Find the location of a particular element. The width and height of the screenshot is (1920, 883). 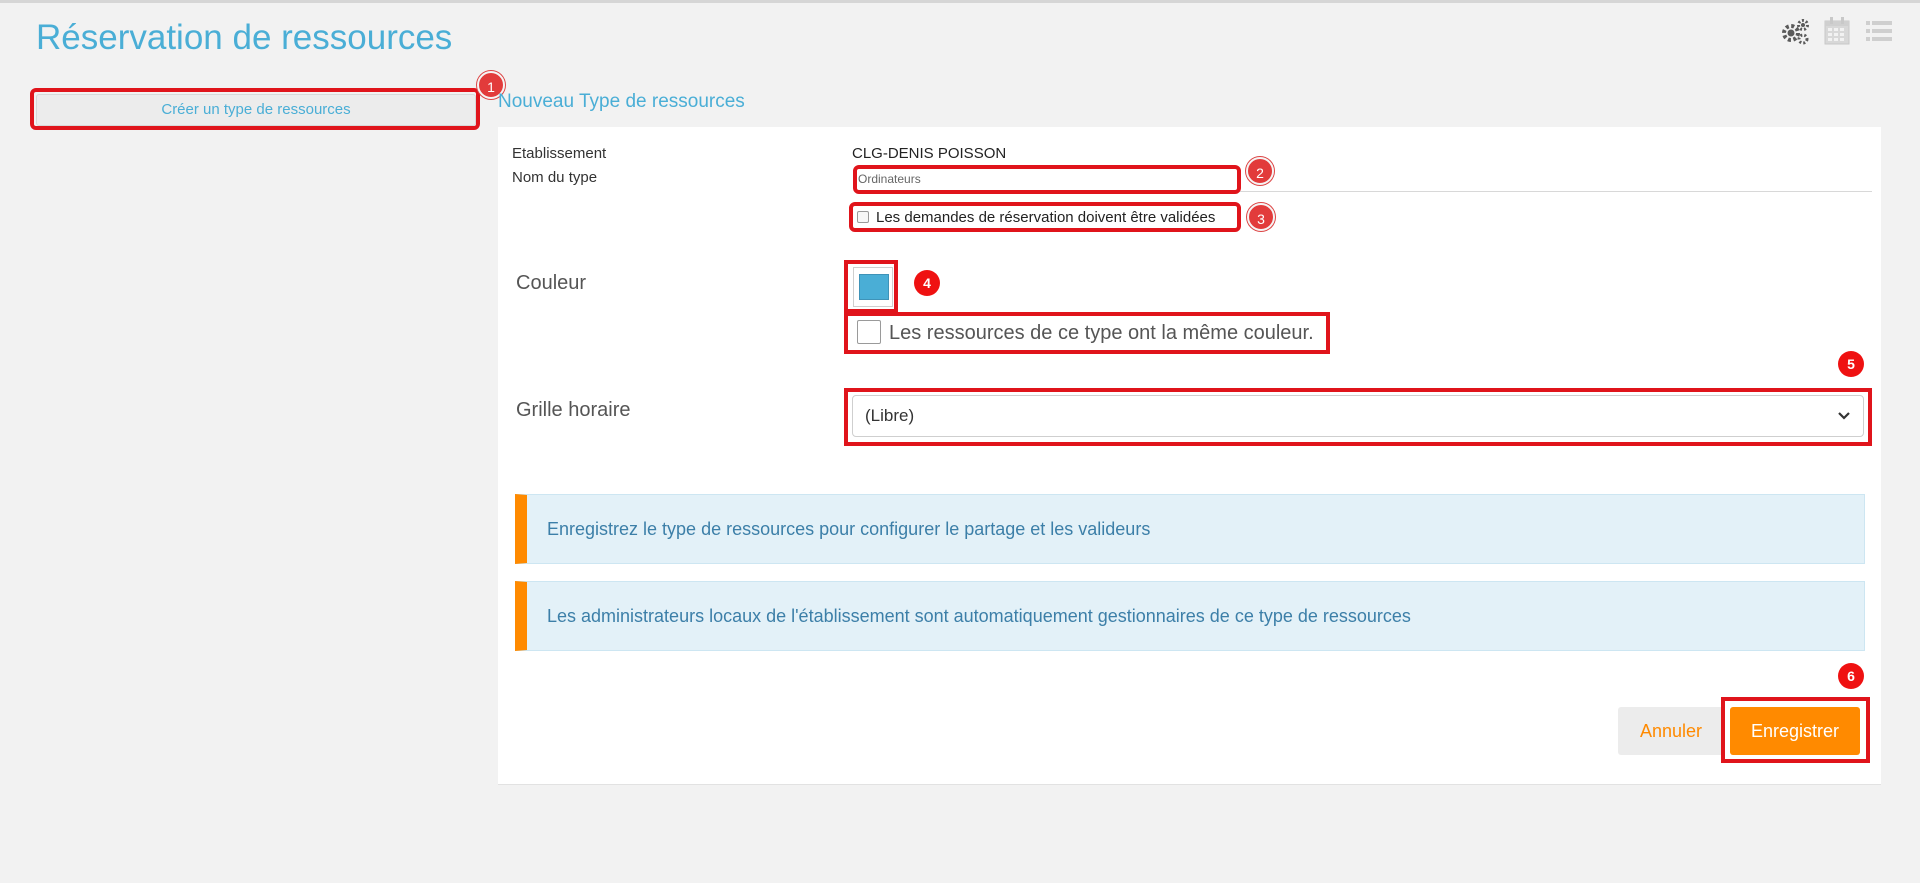

create-resource-type-button: Créer un type de ressources is located at coordinates (256, 110).